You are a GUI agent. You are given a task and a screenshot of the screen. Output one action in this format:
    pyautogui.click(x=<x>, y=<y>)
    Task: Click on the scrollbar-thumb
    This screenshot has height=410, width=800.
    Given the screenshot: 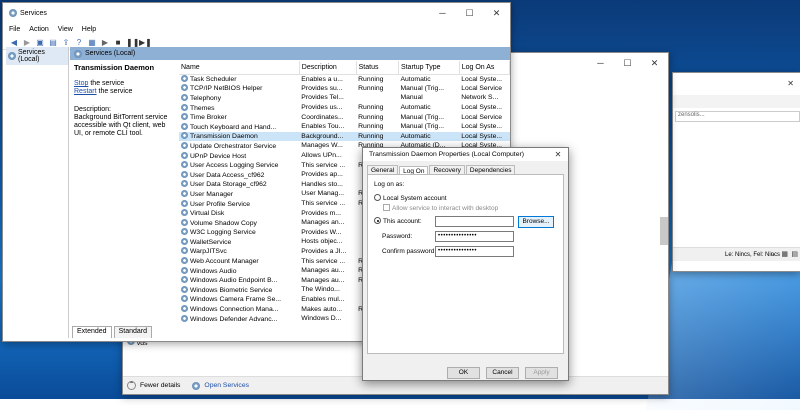 What is the action you would take?
    pyautogui.click(x=664, y=231)
    